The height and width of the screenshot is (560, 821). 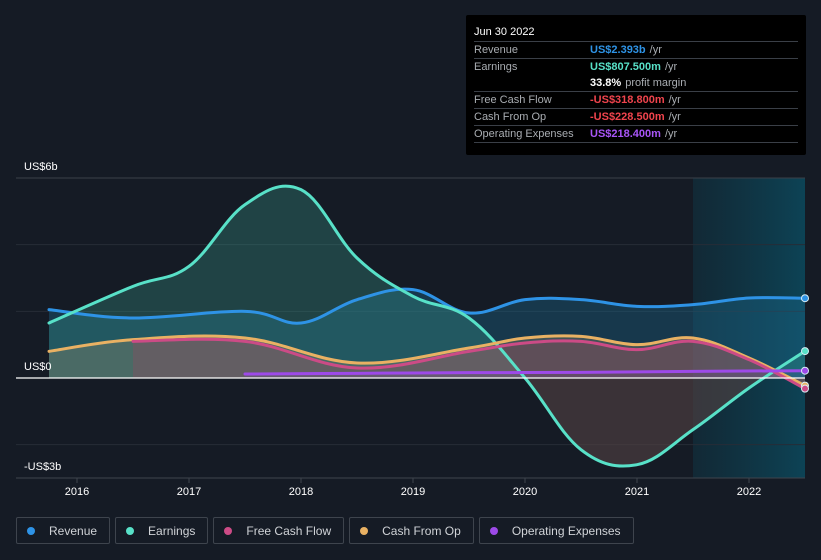 What do you see at coordinates (532, 83) in the screenshot?
I see `tooltip-label` at bounding box center [532, 83].